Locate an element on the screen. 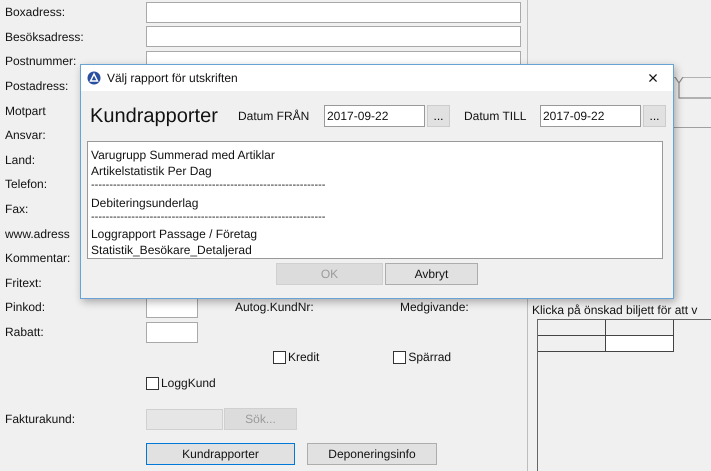  ticket-grid is located at coordinates (624, 395).